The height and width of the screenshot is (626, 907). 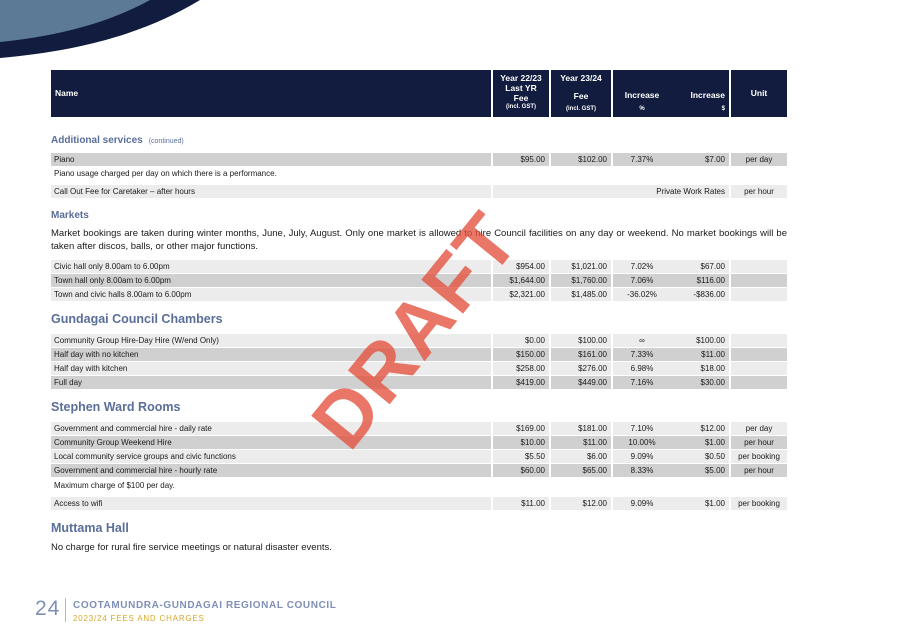 What do you see at coordinates (521, 368) in the screenshot?
I see `row-fee-22-23: $258.00` at bounding box center [521, 368].